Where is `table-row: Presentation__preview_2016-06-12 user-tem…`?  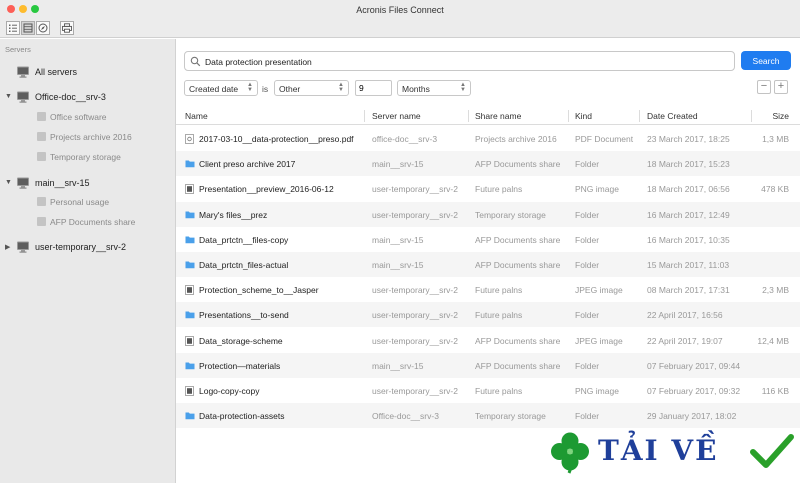 table-row: Presentation__preview_2016-06-12 user-tem… is located at coordinates (488, 188).